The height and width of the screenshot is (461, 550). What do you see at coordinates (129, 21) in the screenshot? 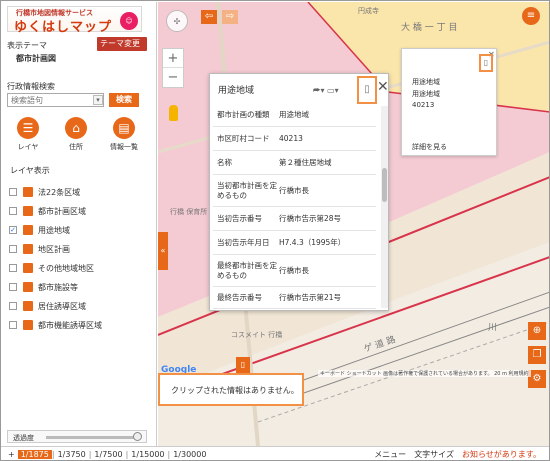
I see `mascot-icon: ☺` at bounding box center [129, 21].